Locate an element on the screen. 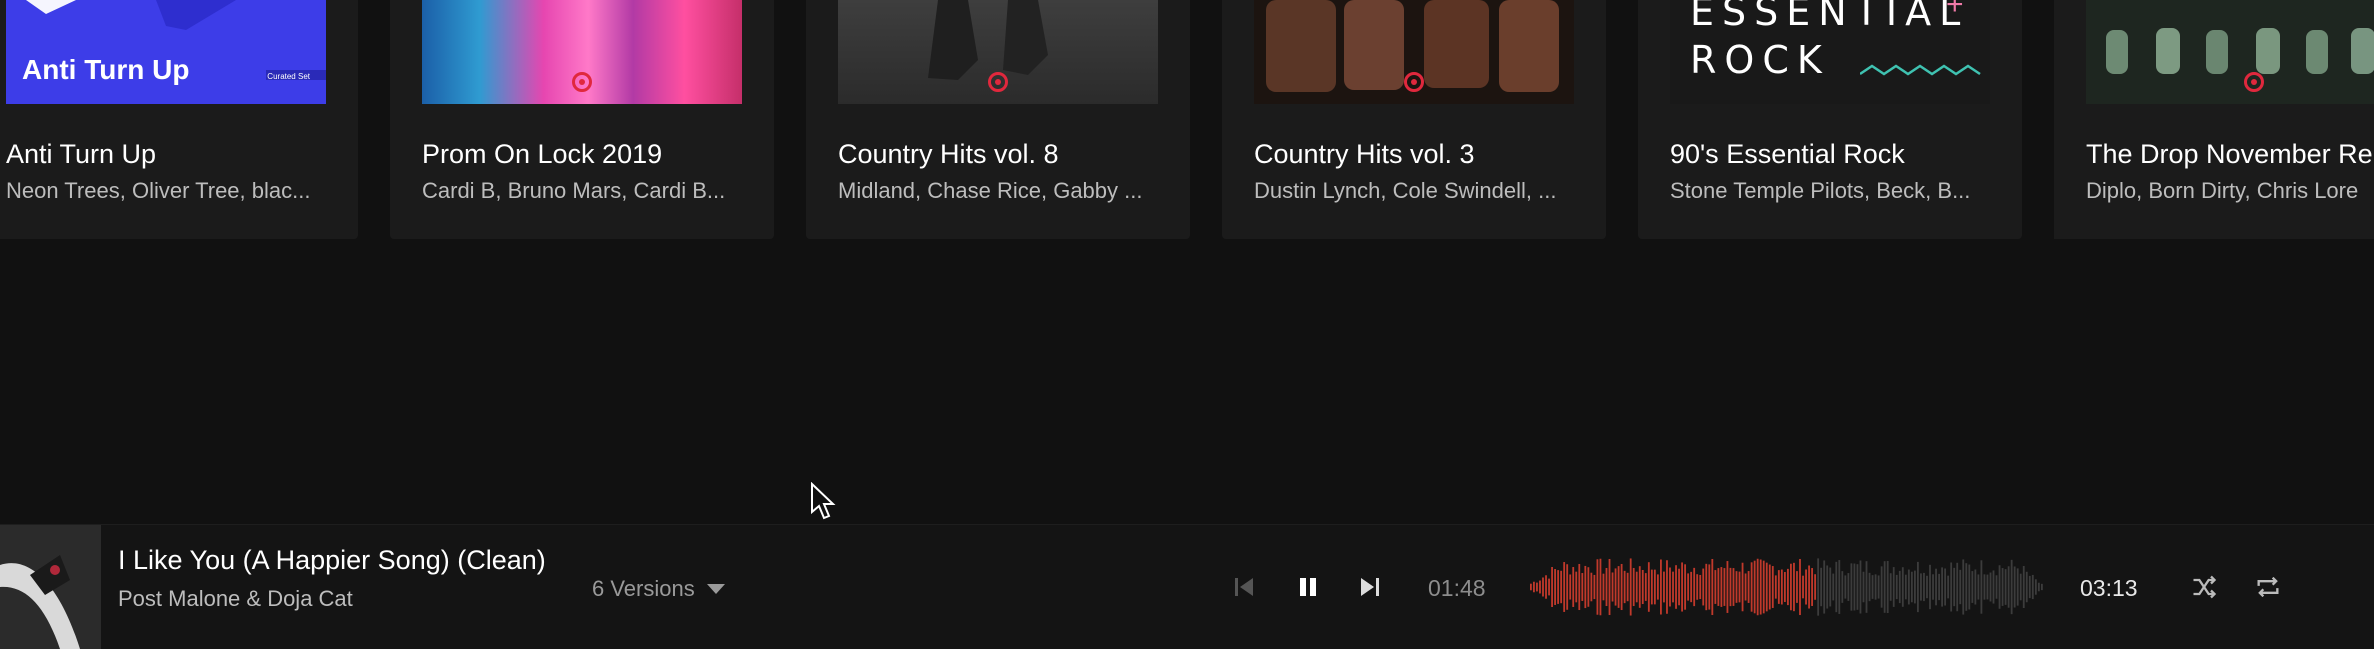 The height and width of the screenshot is (649, 2374). caret-down-icon is located at coordinates (715, 589).